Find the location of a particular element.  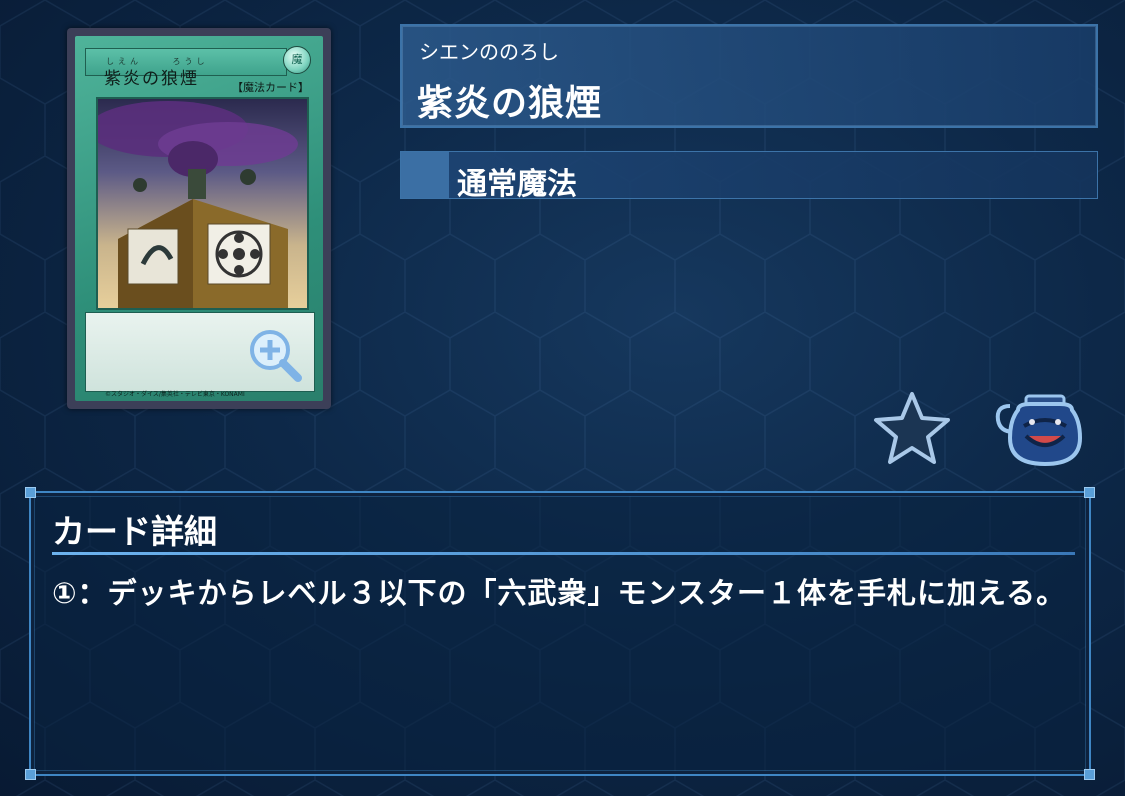

card-effect-text: ①：デッキからレベル３以下の「六武衆」モンスター１体を手札に加える。 is located at coordinates (559, 593).